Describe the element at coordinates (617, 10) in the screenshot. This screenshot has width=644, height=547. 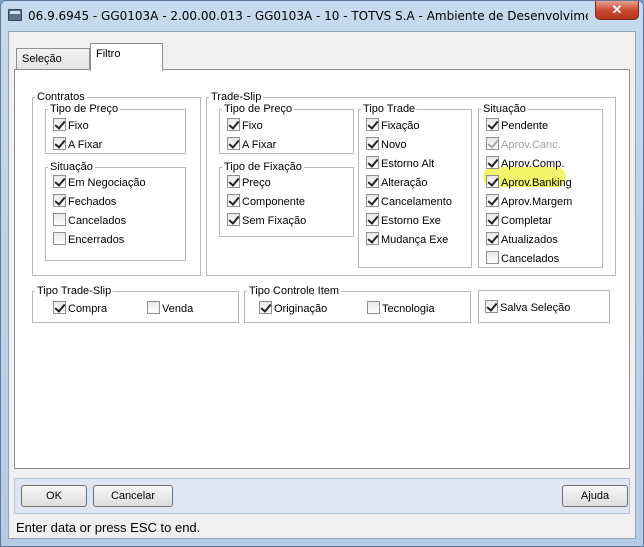
I see `close-button: ✕` at that location.